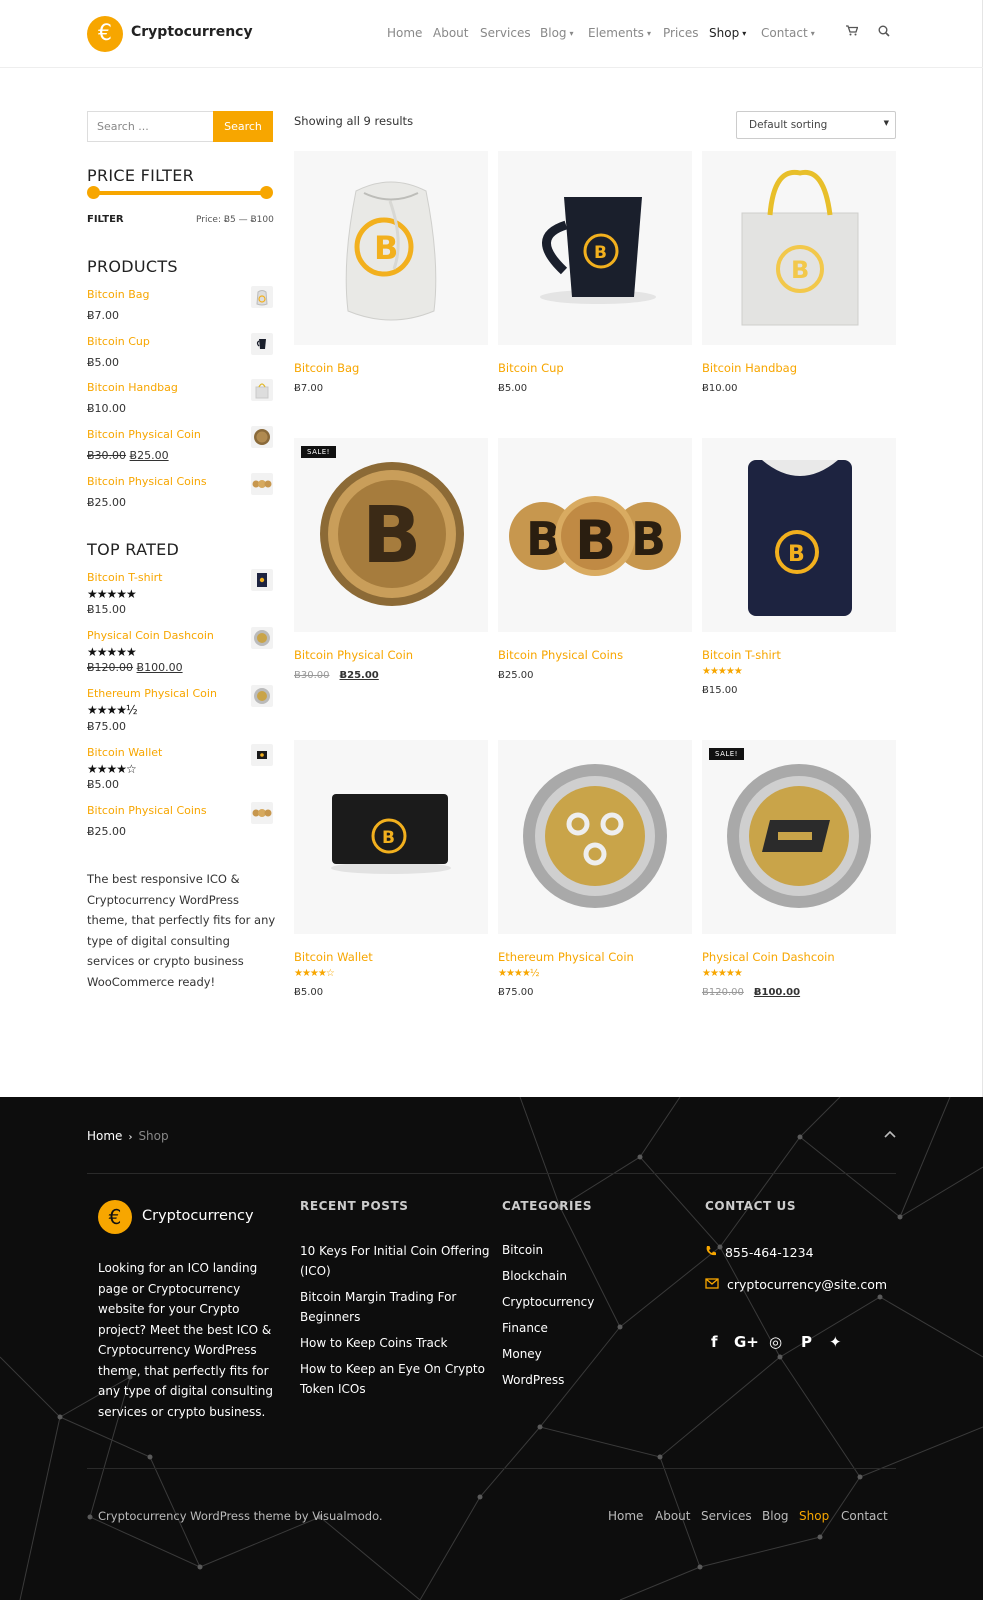  What do you see at coordinates (132, 387) in the screenshot?
I see `sidebar-product-link: Bitcoin Handbag` at bounding box center [132, 387].